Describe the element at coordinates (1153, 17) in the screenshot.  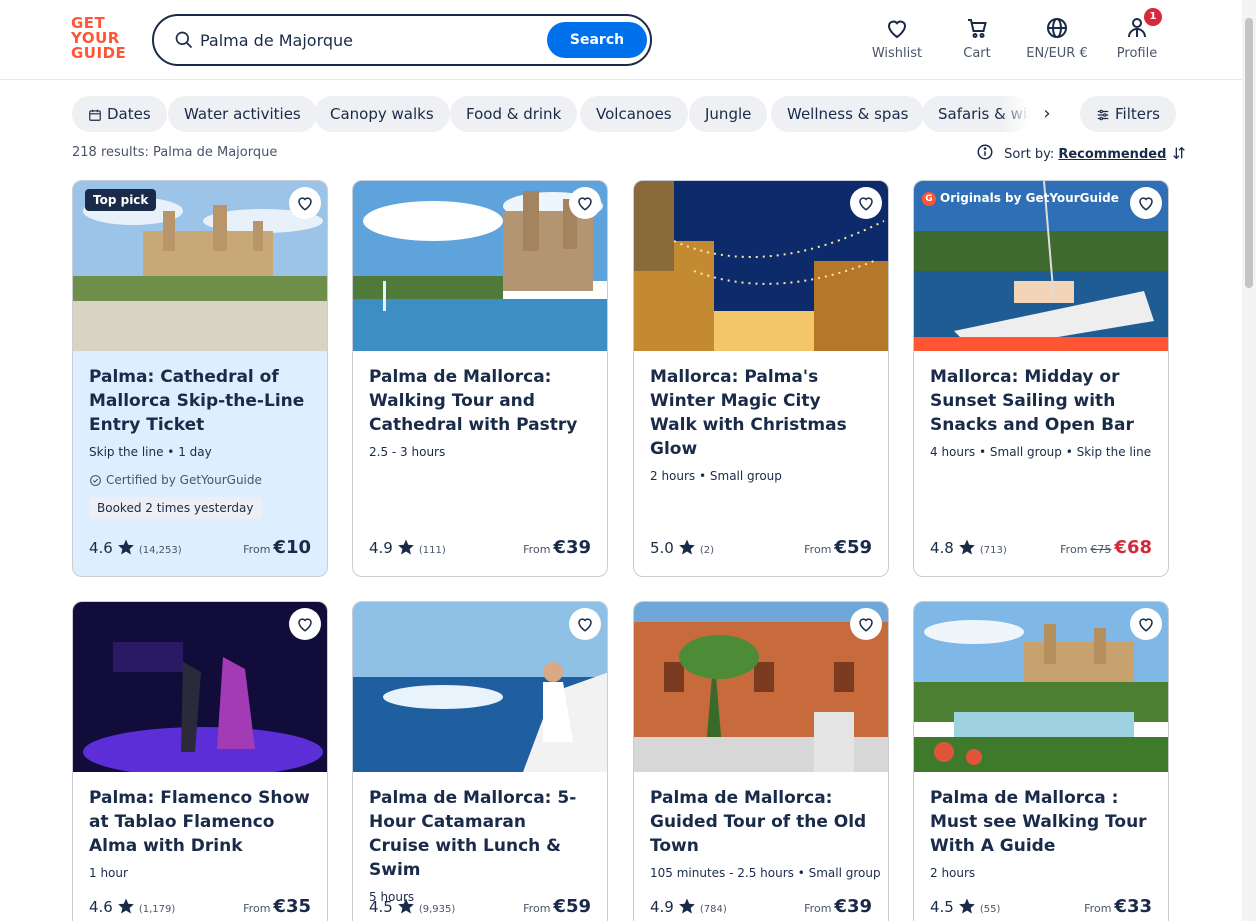
I see `notification-badge: 1` at that location.